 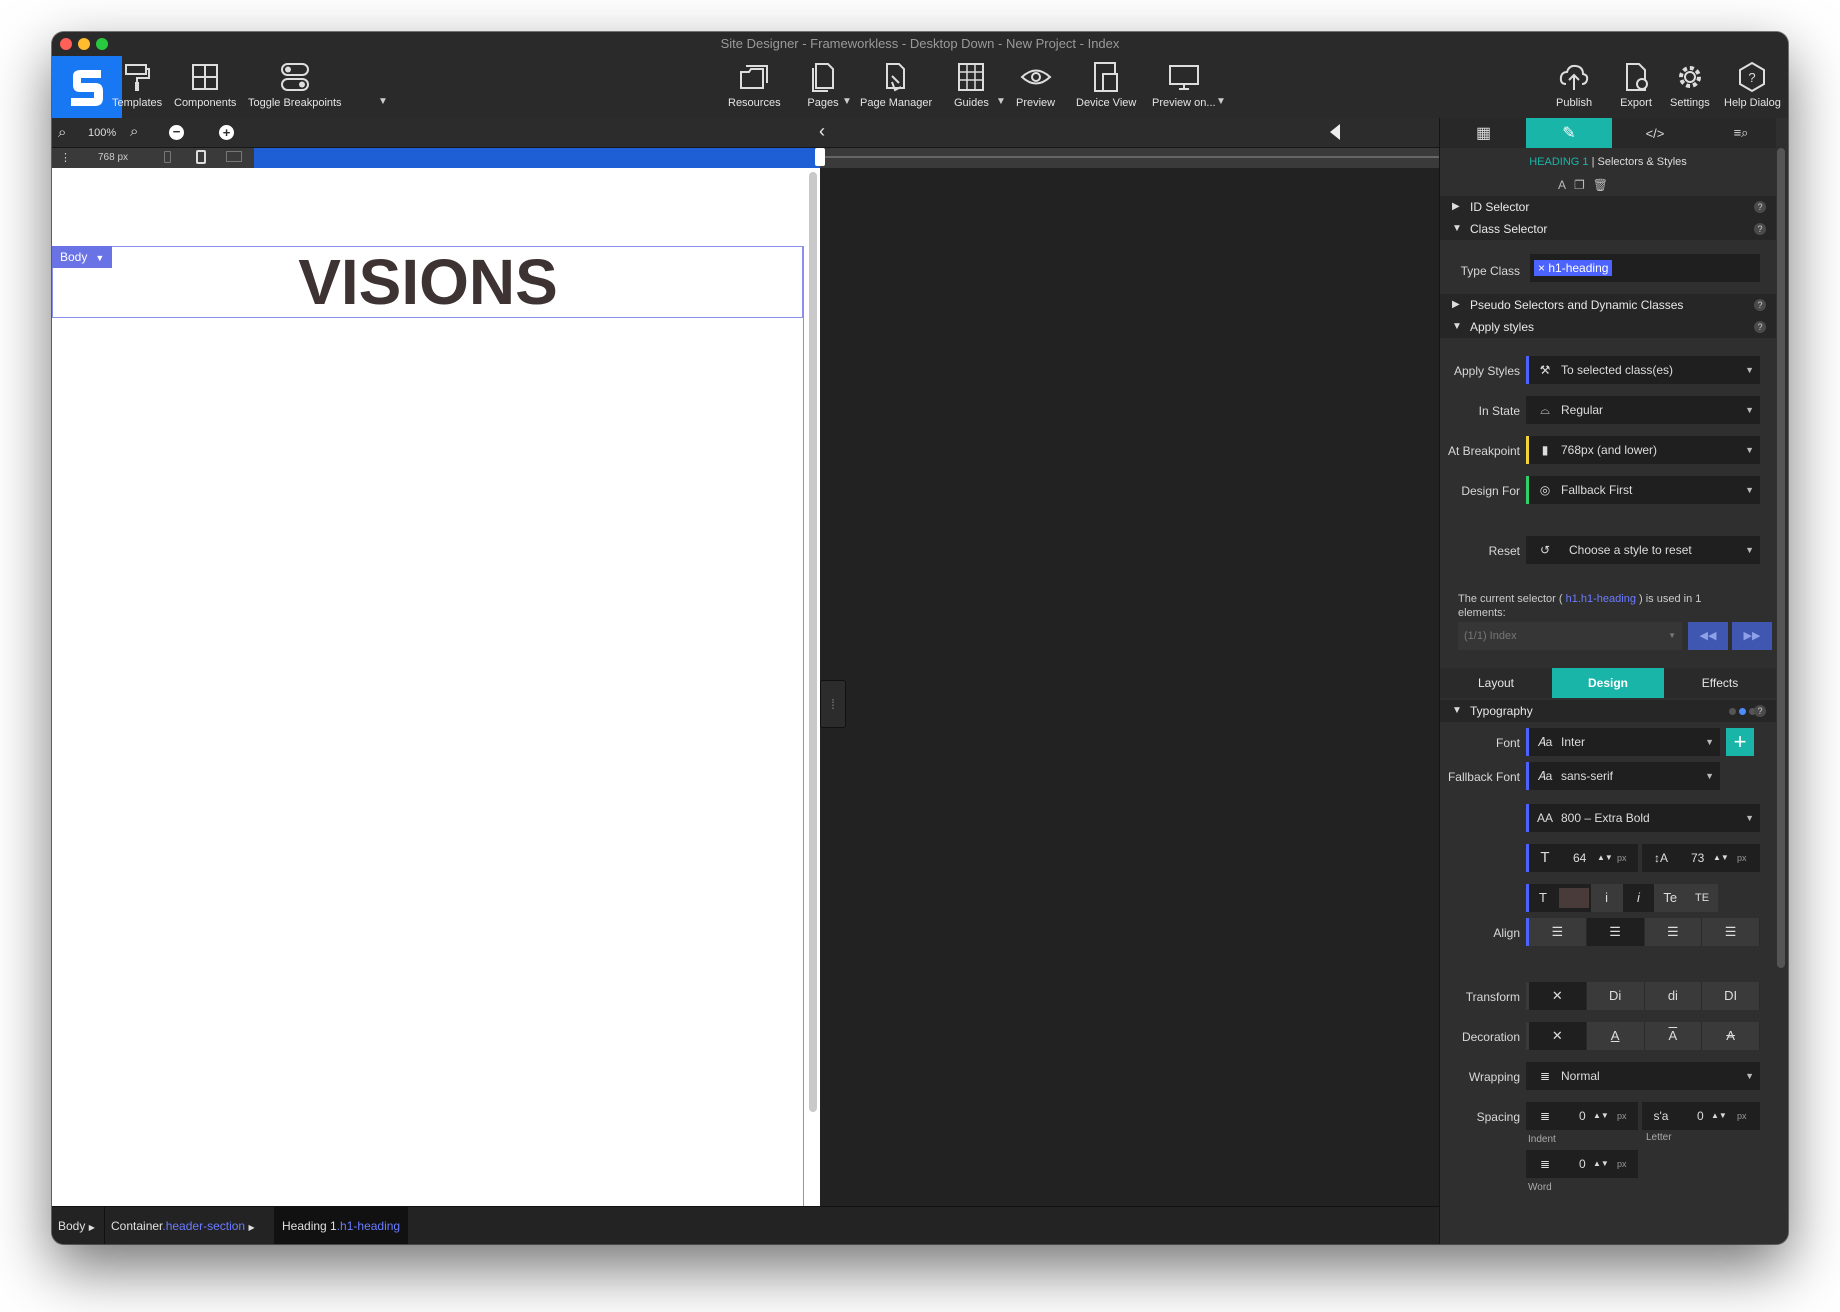 What do you see at coordinates (1655, 133) in the screenshot?
I see `tab-code: </>` at bounding box center [1655, 133].